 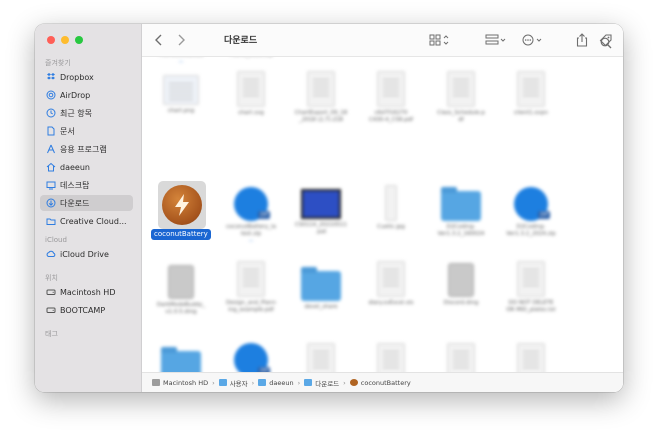 What do you see at coordinates (159, 40) in the screenshot?
I see `chevron-left-icon` at bounding box center [159, 40].